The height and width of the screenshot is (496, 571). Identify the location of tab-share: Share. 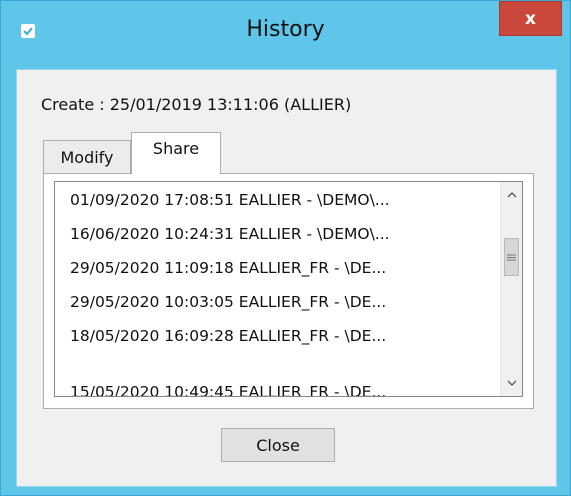
(176, 153).